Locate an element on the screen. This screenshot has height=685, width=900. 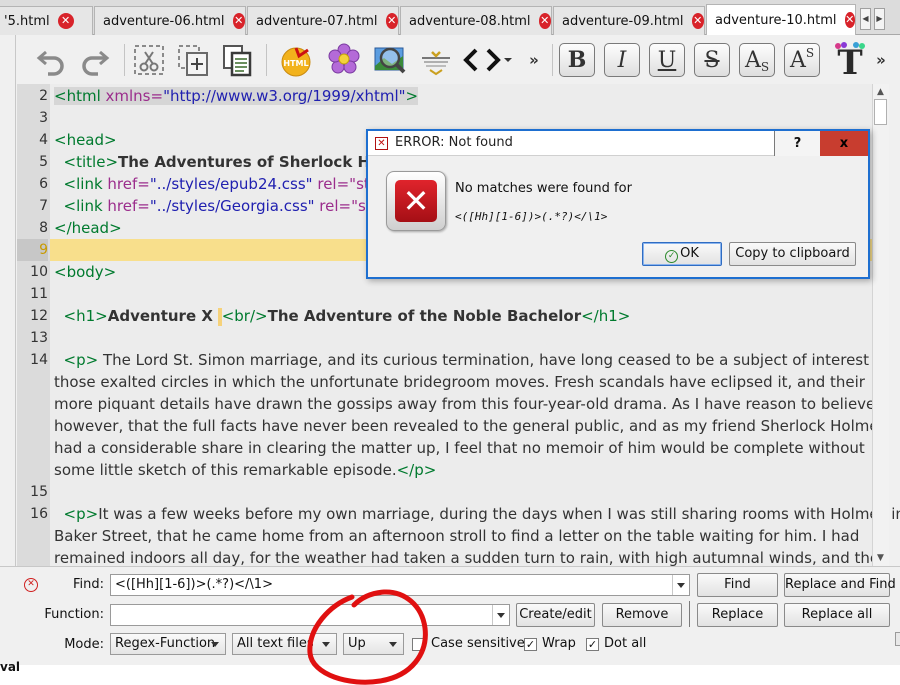
dialog-close-button: x is located at coordinates (844, 143).